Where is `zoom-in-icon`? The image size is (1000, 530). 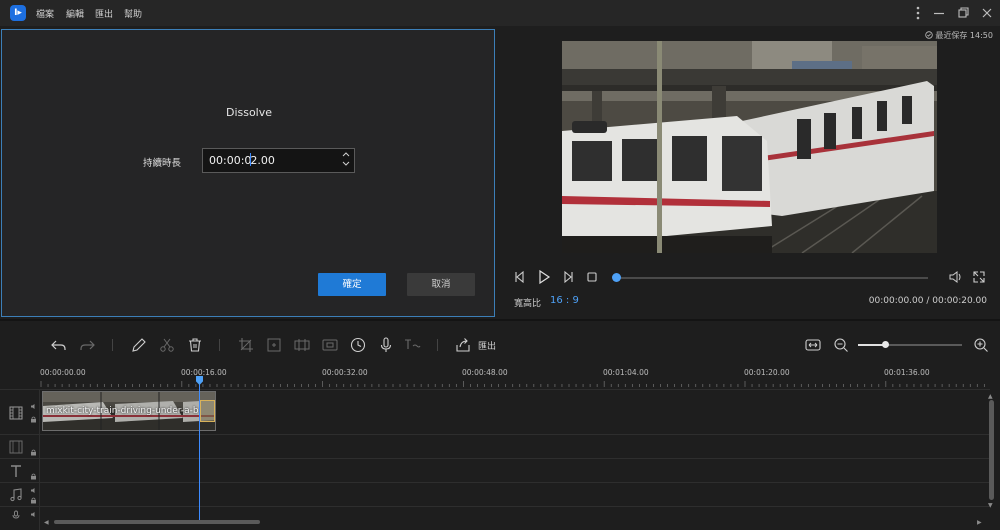
zoom-in-icon is located at coordinates (981, 345).